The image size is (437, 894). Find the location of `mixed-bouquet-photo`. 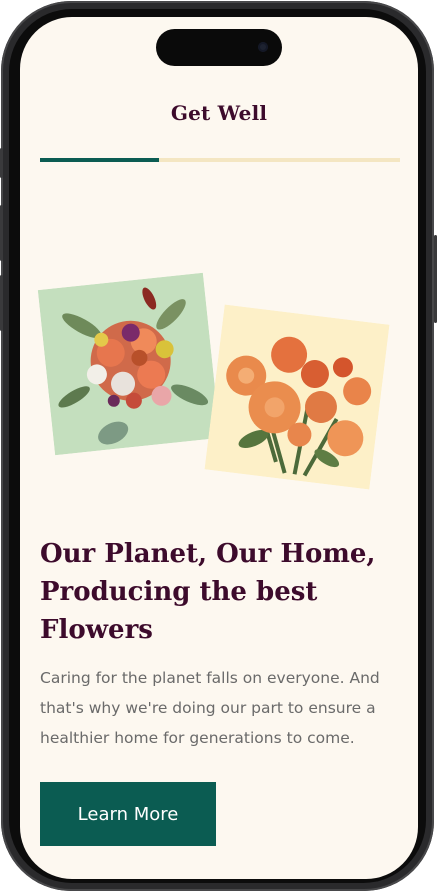

mixed-bouquet-photo is located at coordinates (129, 364).